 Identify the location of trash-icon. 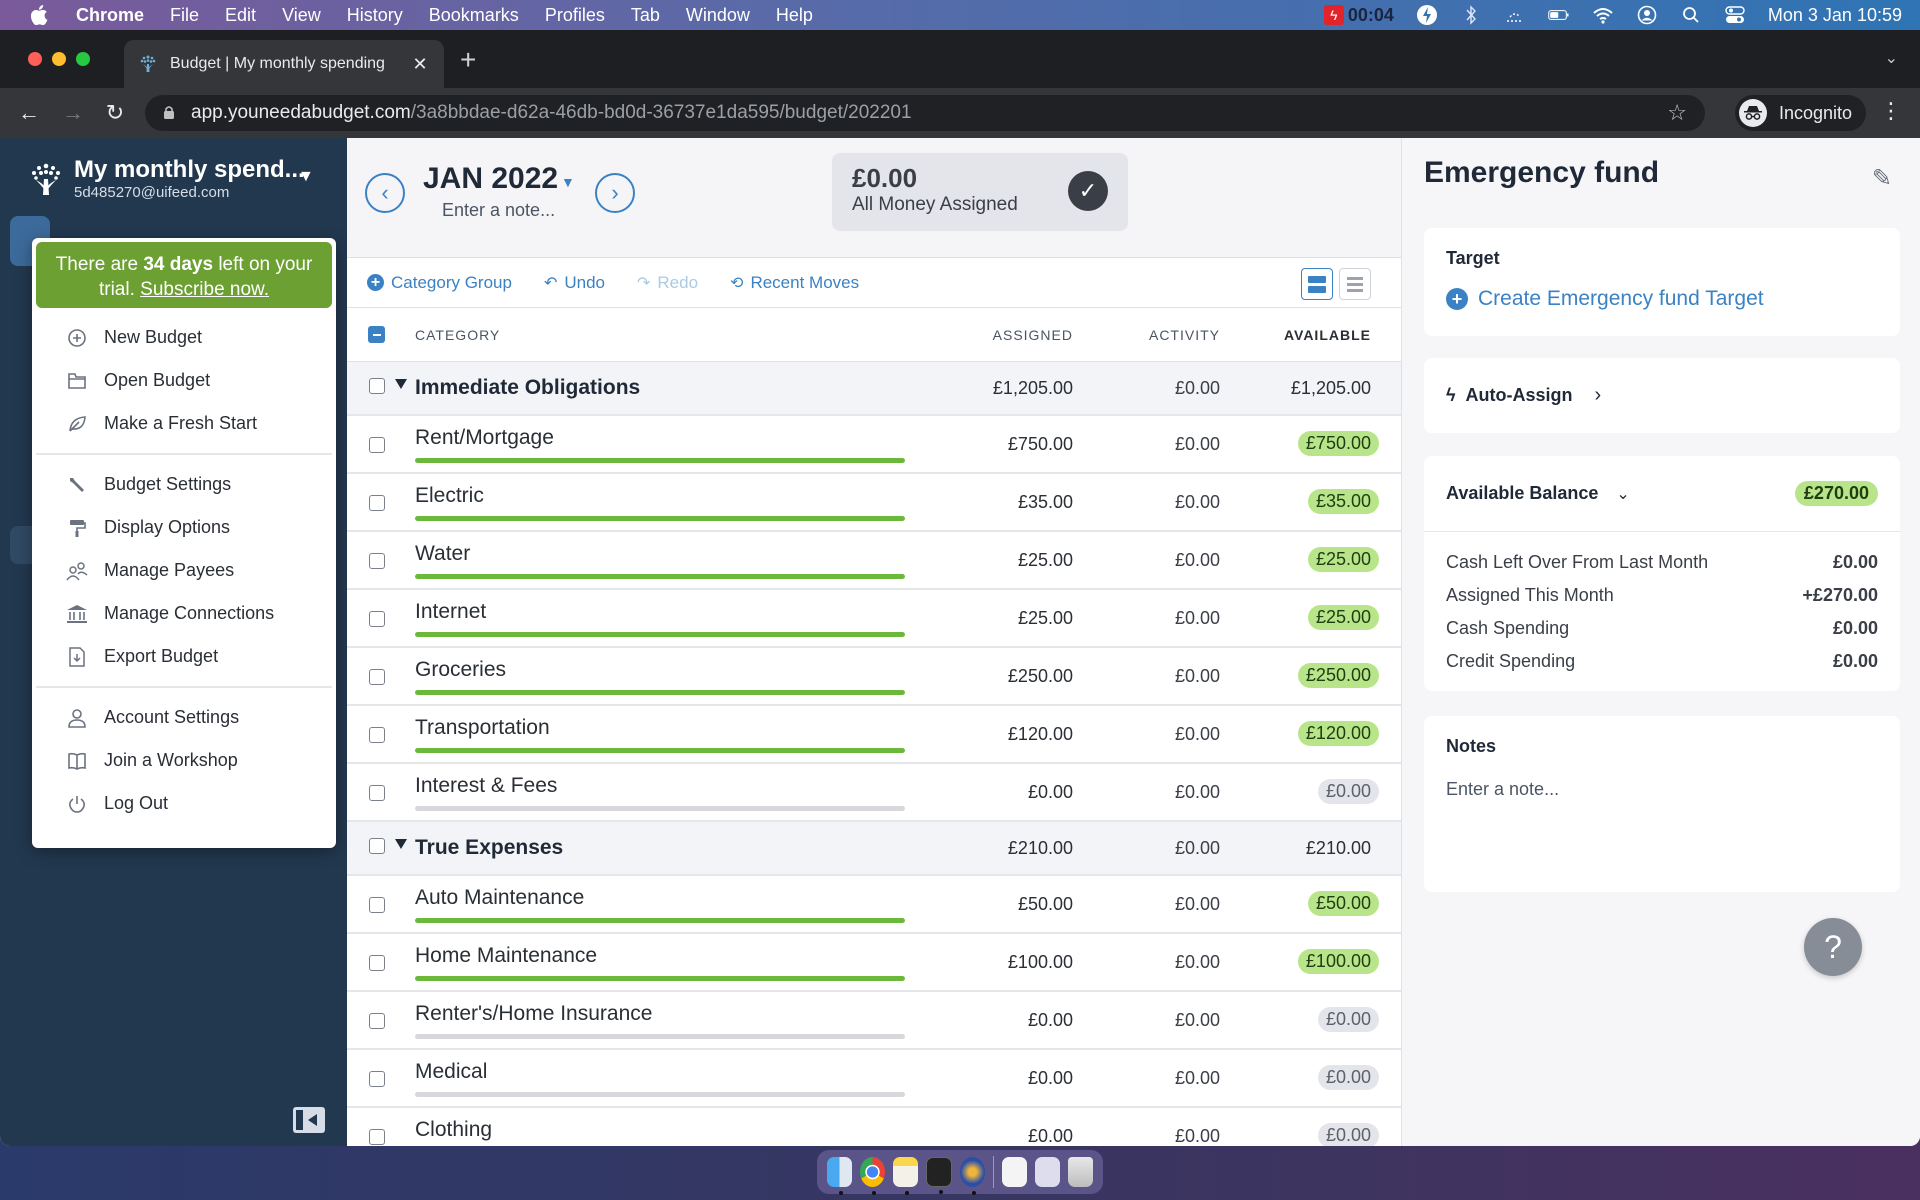
(1080, 1172).